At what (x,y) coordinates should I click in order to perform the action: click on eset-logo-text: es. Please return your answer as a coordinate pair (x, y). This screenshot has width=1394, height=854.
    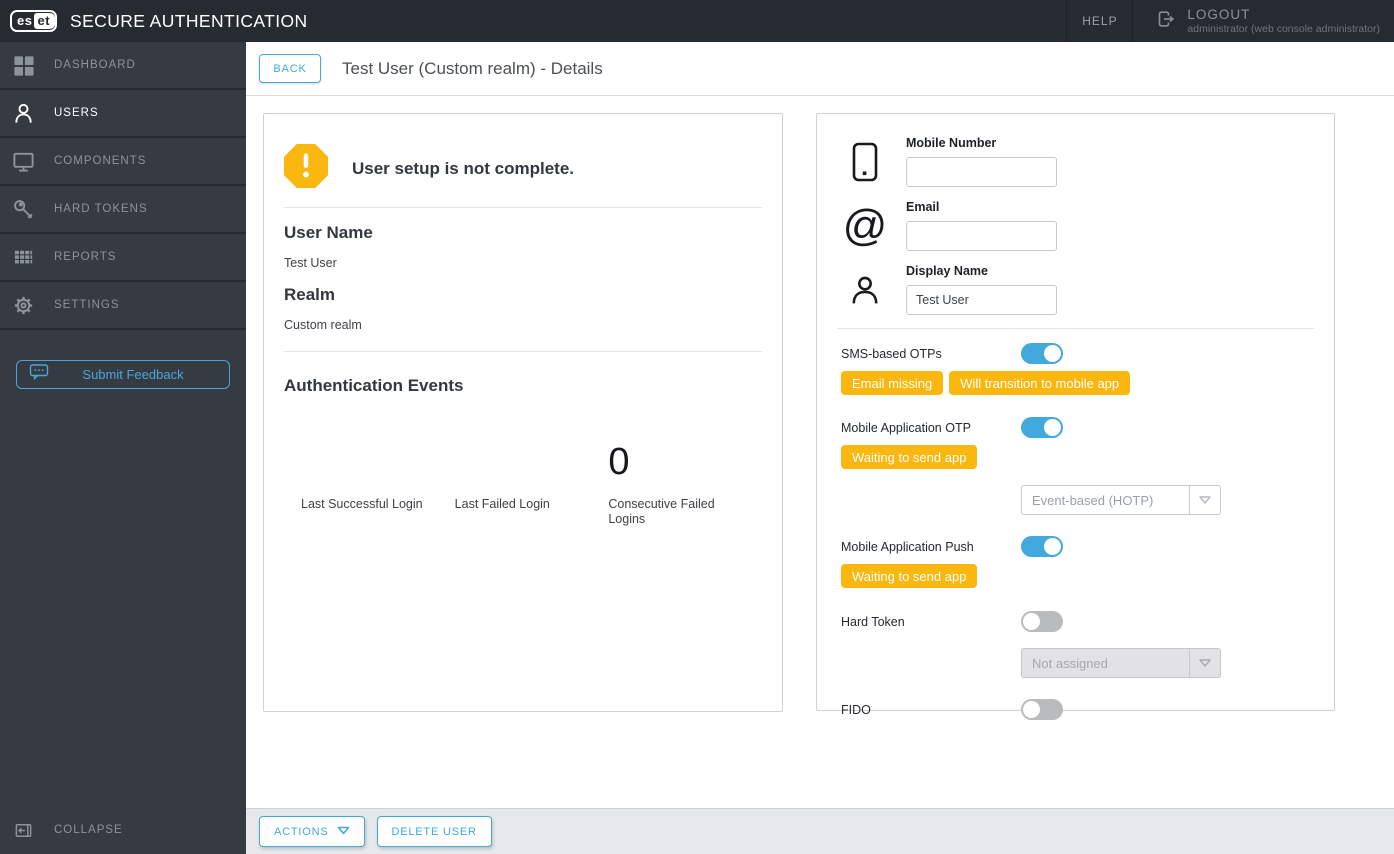
    Looking at the image, I should click on (25, 20).